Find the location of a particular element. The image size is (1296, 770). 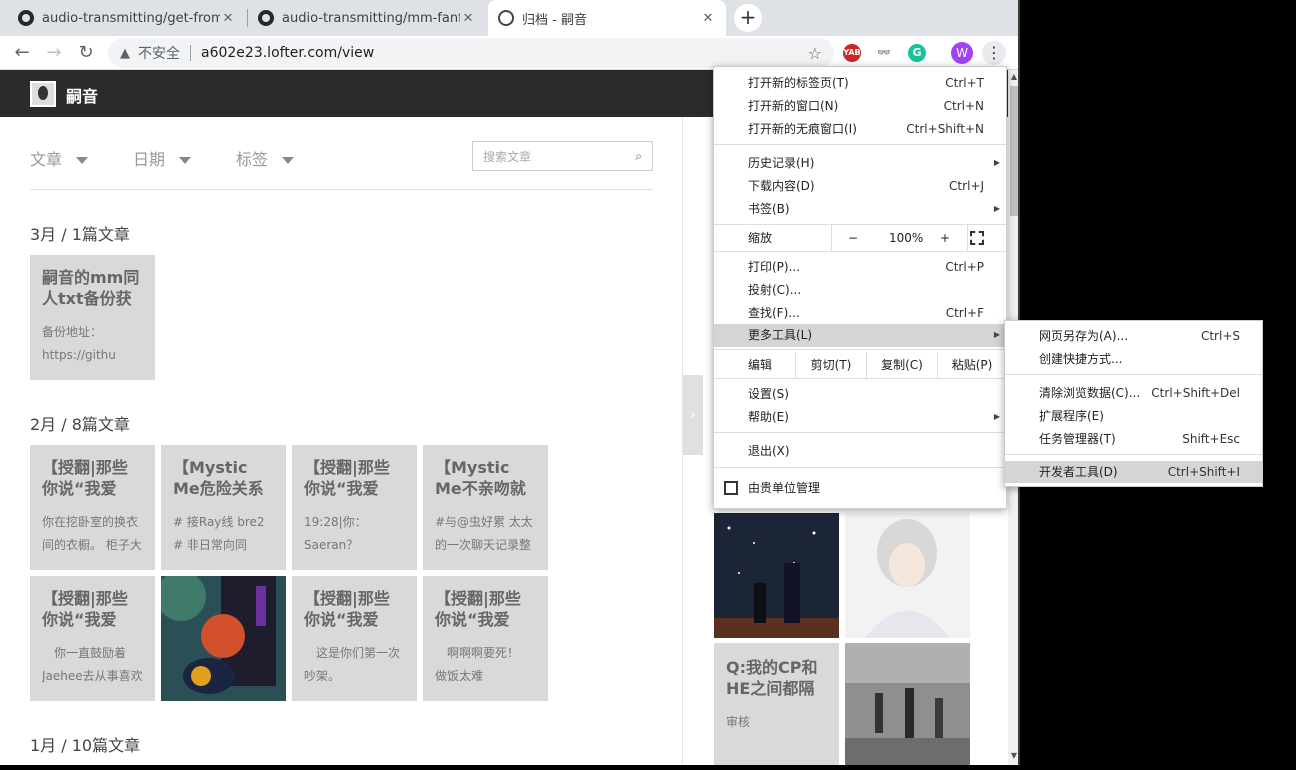

card-excerpt: 你一直鼓励着Jaehee去从事喜欢 is located at coordinates (92, 664).